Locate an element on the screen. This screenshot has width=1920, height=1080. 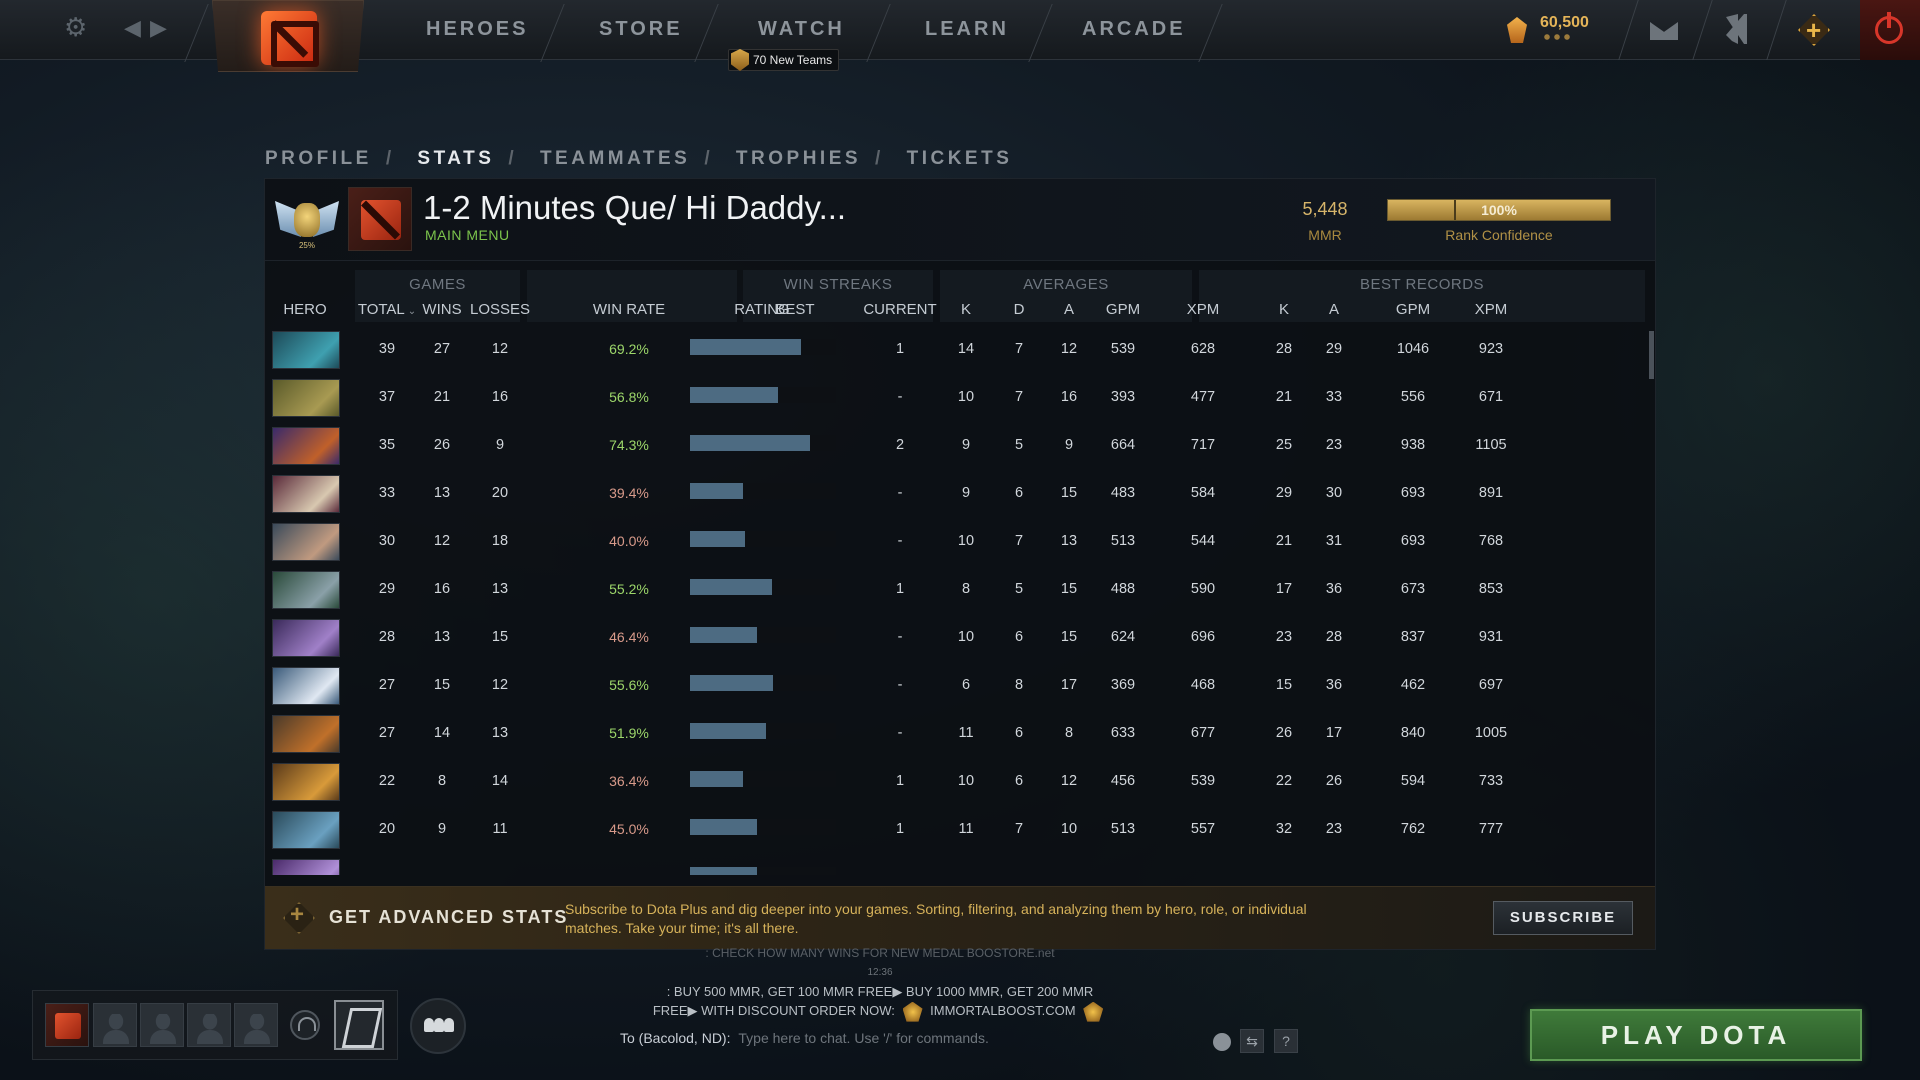
nav-store: STORE is located at coordinates (641, 29).